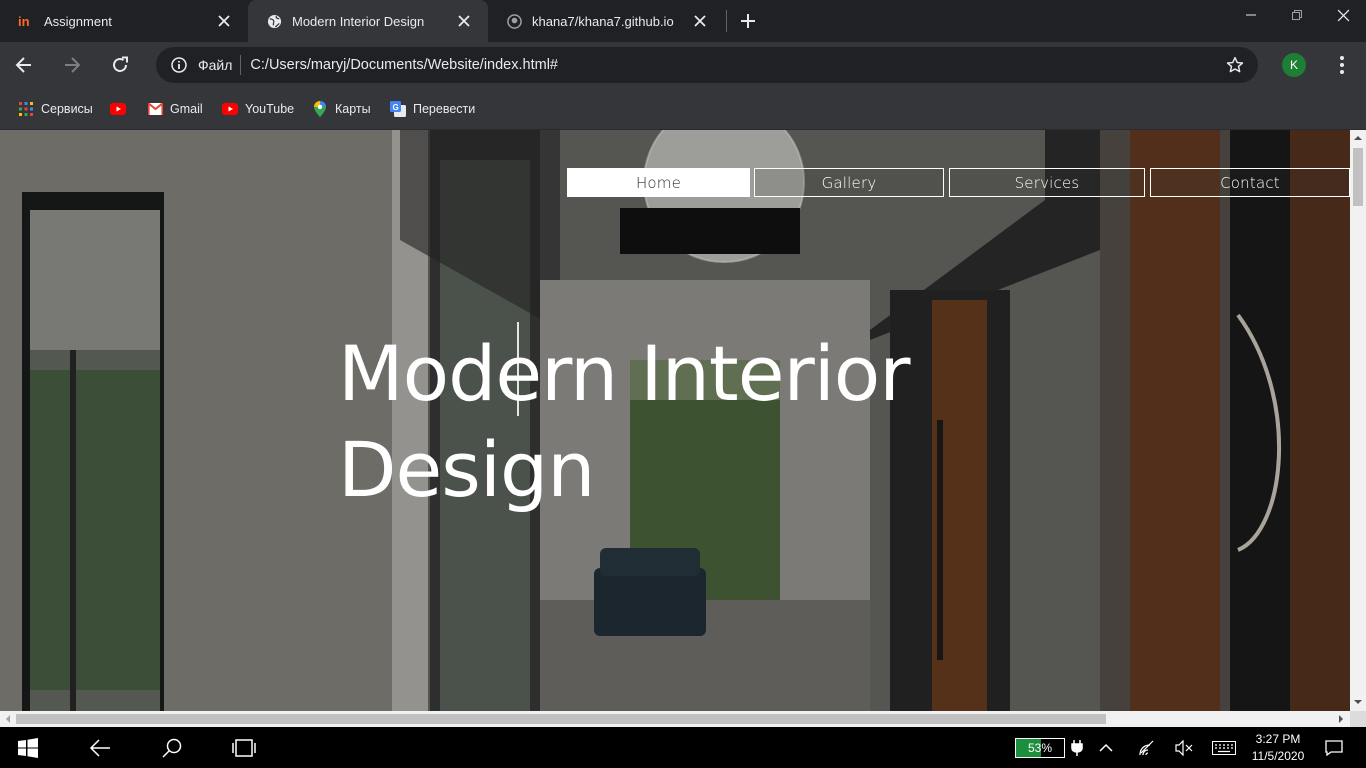 This screenshot has height=768, width=1366. What do you see at coordinates (179, 65) in the screenshot?
I see `info-icon` at bounding box center [179, 65].